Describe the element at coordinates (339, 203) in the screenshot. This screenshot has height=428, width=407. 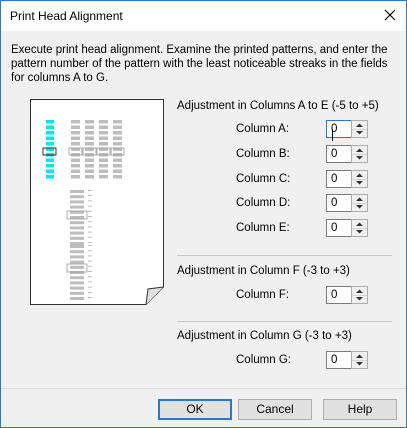
I see `column-d-input: 0` at that location.